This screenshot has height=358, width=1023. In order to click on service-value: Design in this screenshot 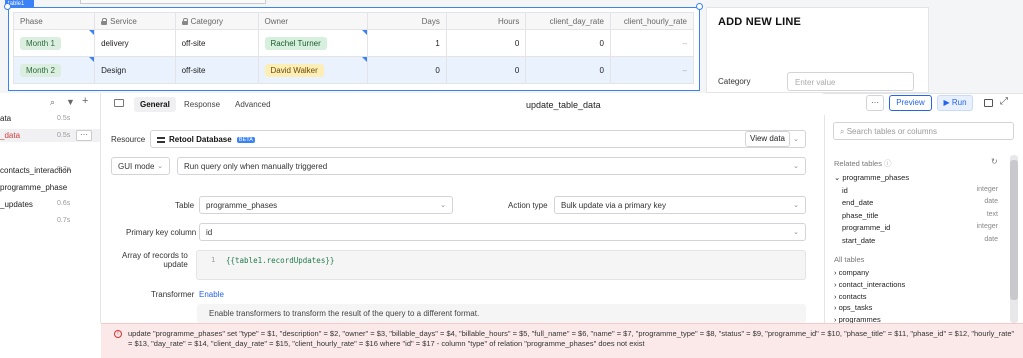, I will do `click(114, 70)`.